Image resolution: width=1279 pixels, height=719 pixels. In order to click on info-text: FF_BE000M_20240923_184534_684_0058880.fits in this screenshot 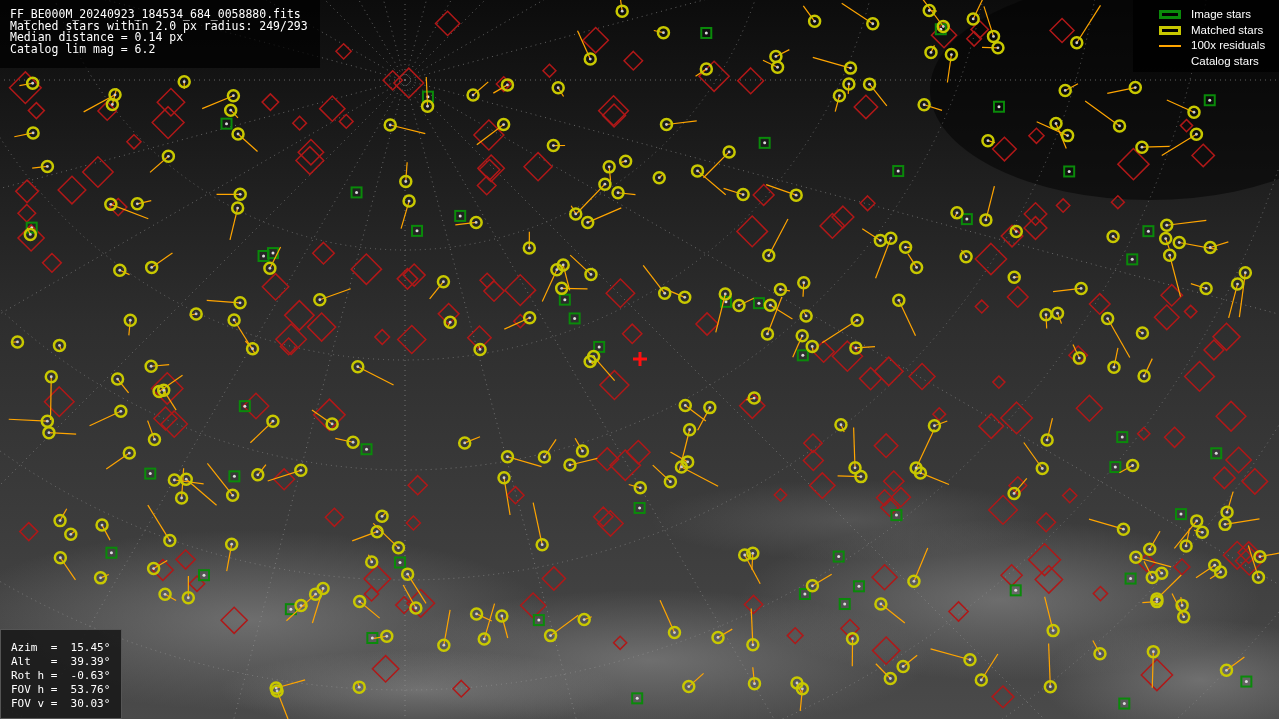, I will do `click(156, 15)`.